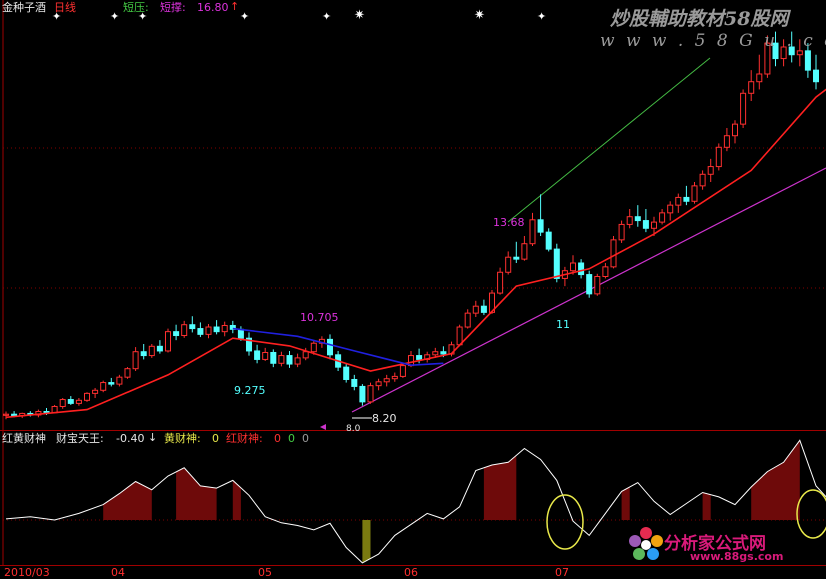 This screenshot has width=826, height=579. What do you see at coordinates (562, 572) in the screenshot?
I see `xaxis-label: 07` at bounding box center [562, 572].